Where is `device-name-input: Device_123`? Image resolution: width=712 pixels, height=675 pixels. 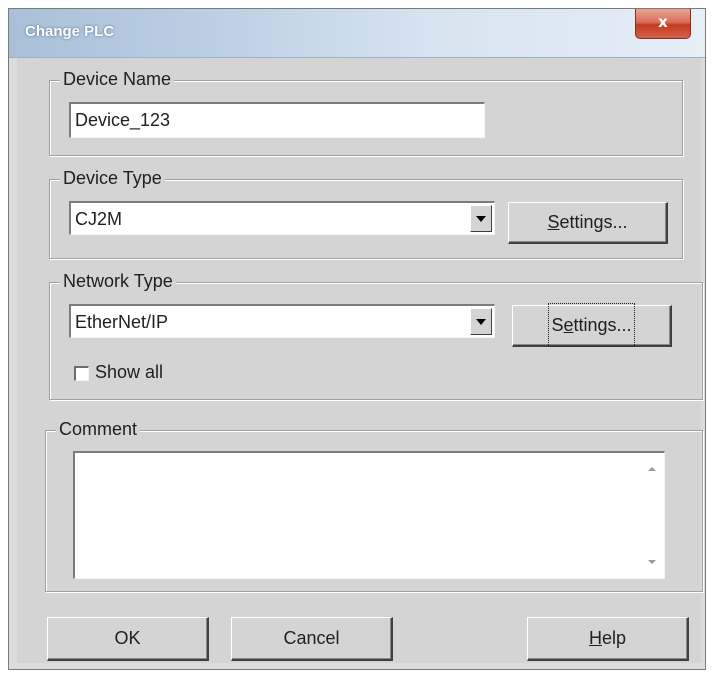
device-name-input: Device_123 is located at coordinates (277, 120).